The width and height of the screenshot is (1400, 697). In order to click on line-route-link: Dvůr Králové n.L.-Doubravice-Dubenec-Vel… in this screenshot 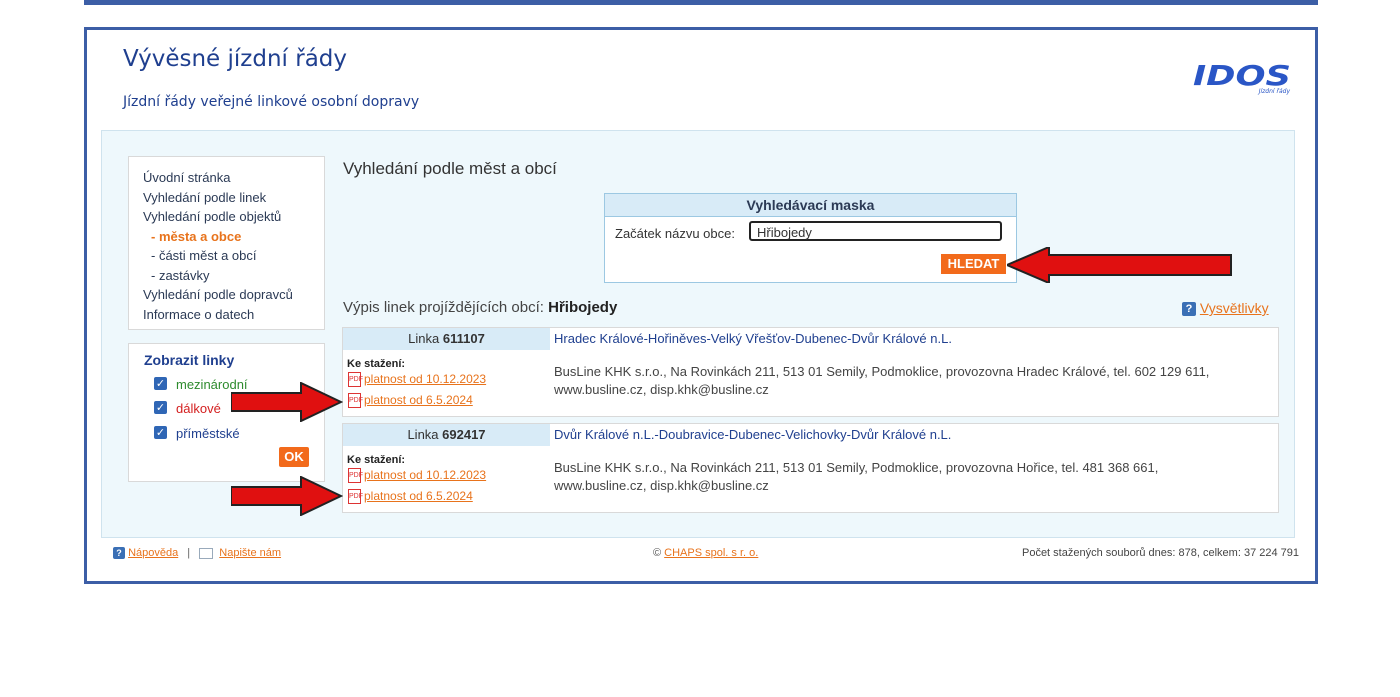, I will do `click(752, 434)`.